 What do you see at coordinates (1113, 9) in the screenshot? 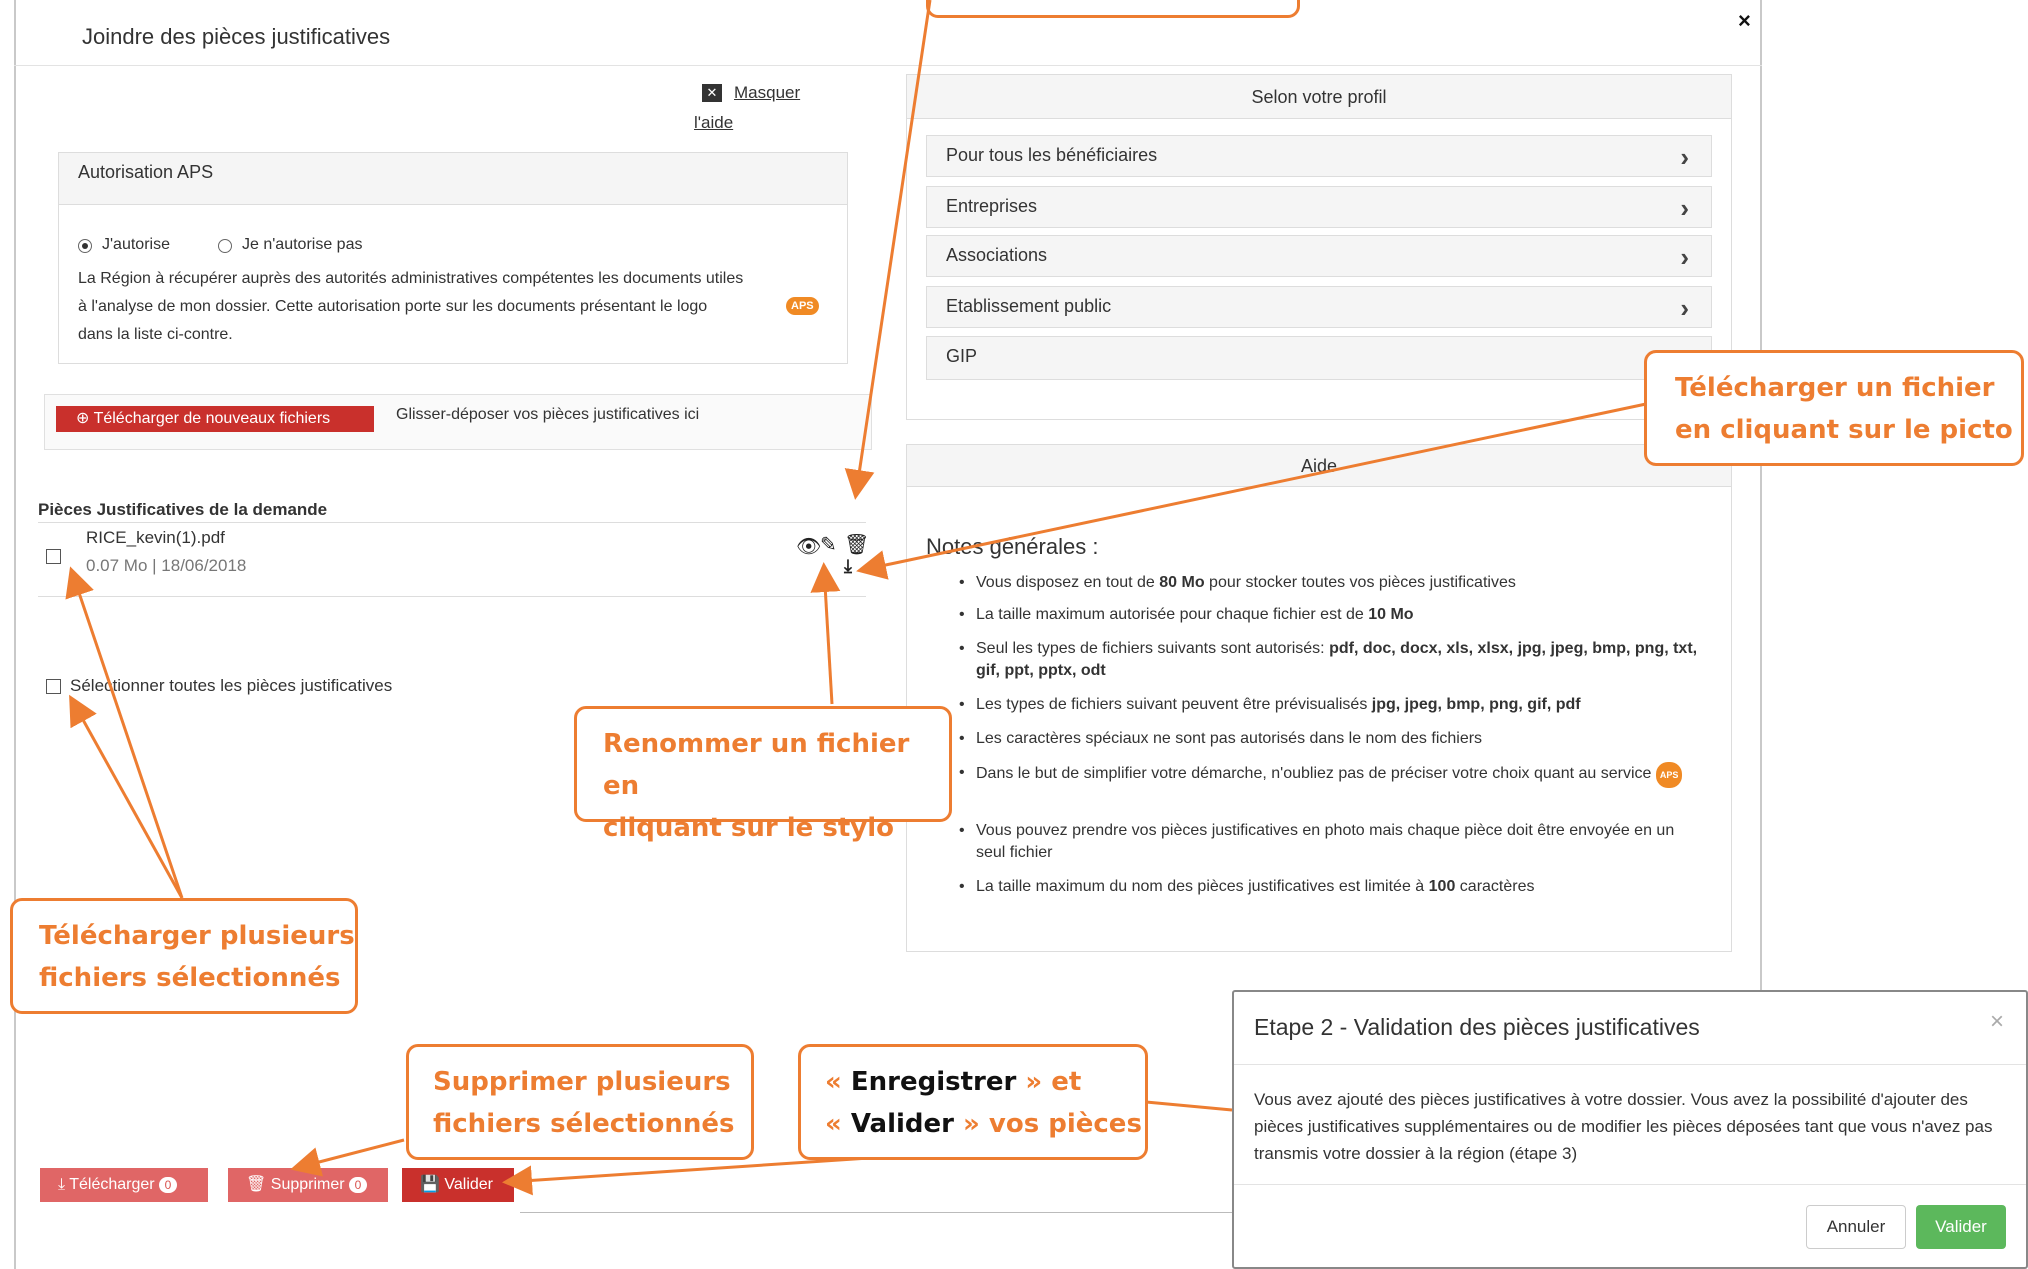
I see `callout-top-fragment` at bounding box center [1113, 9].